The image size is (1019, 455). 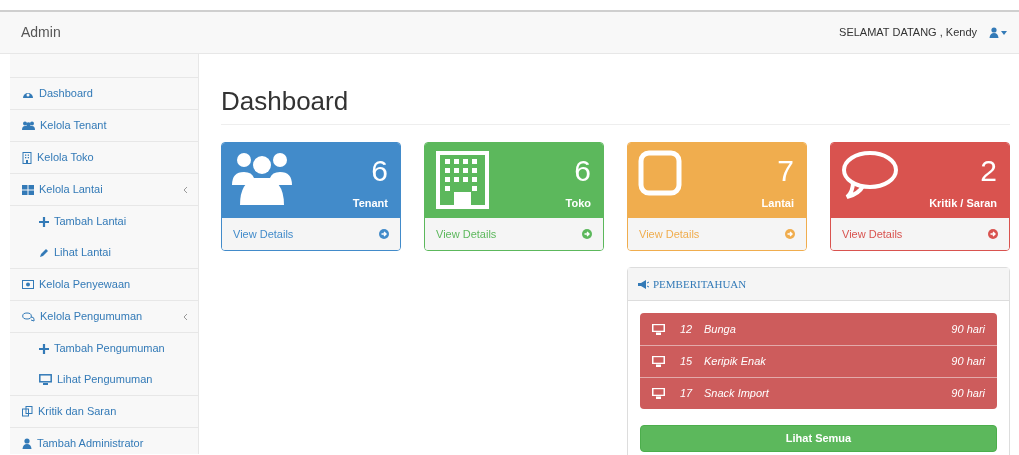 I want to click on sidebar-item: Kelola Tenant, so click(x=104, y=126).